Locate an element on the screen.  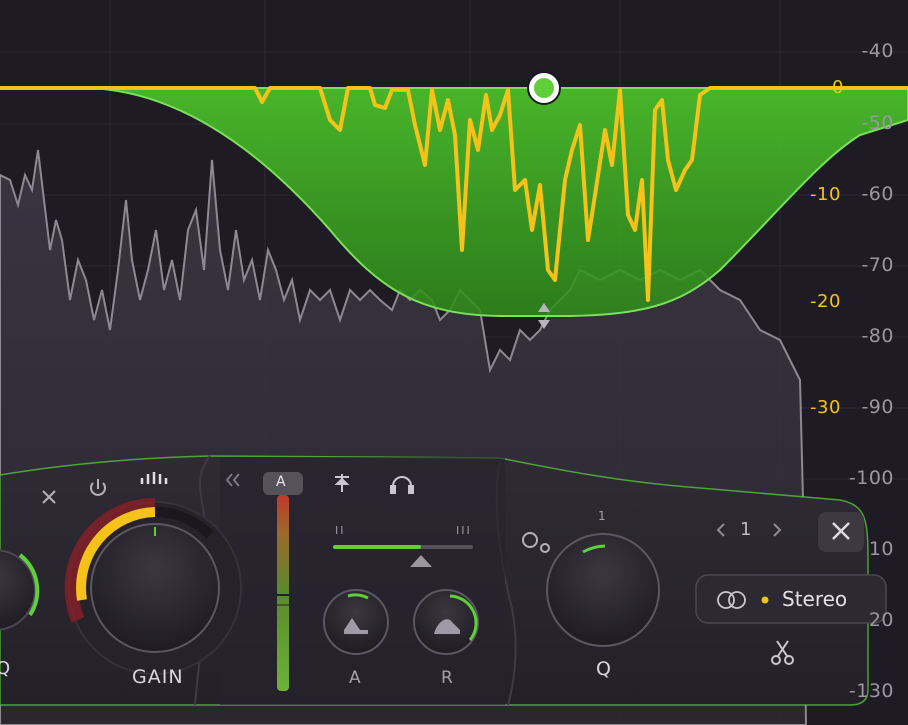
panel-center-shade is located at coordinates (362, 581).